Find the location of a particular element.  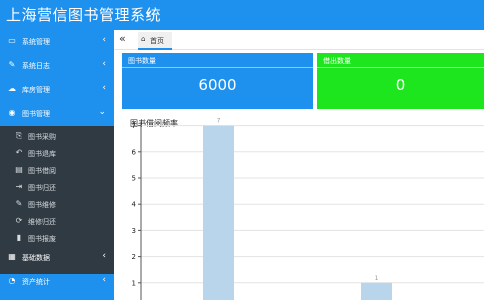

data-label: 1 is located at coordinates (377, 278).